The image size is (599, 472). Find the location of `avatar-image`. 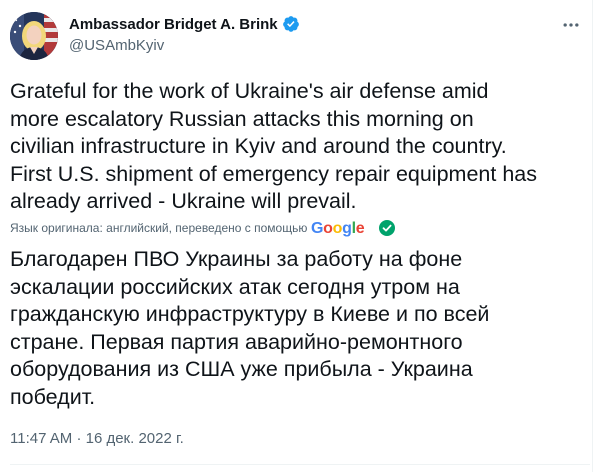

avatar-image is located at coordinates (34, 36).